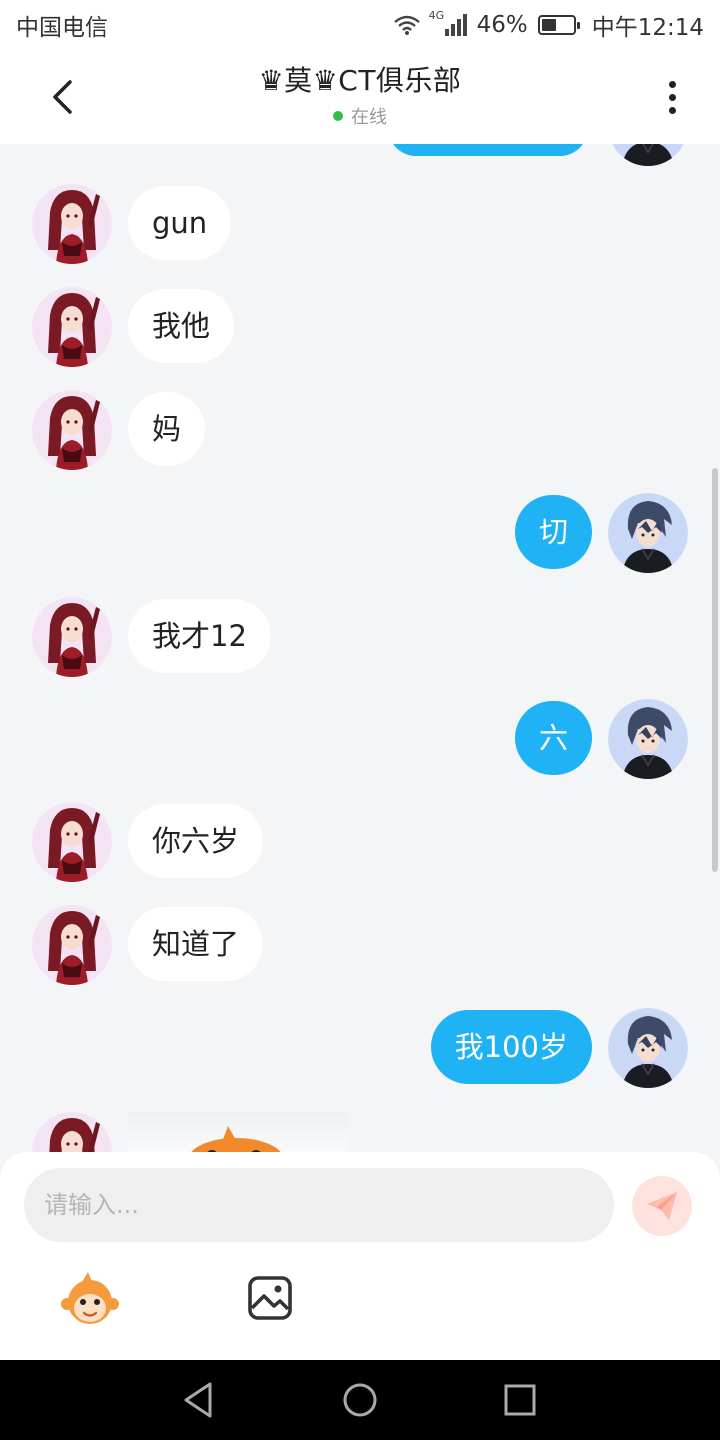 The width and height of the screenshot is (720, 1440). Describe the element at coordinates (196, 944) in the screenshot. I see `message-bubble: 知道了` at that location.